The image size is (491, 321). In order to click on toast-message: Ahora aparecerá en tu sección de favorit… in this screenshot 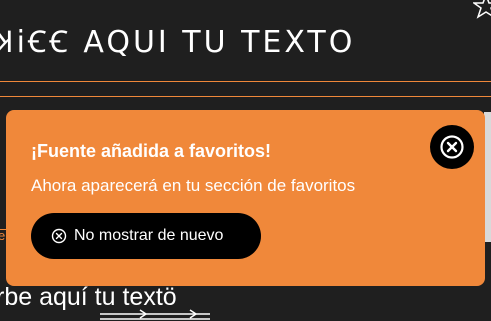, I will do `click(193, 185)`.